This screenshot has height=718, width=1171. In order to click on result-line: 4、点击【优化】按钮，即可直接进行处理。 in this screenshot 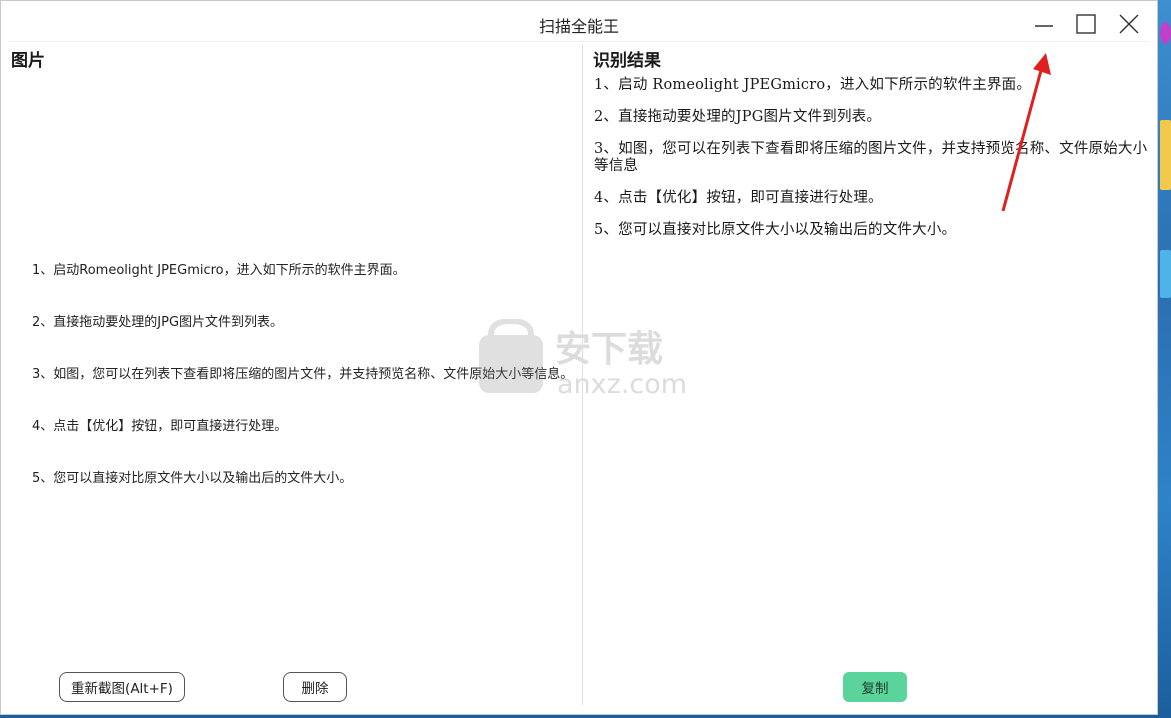, I will do `click(738, 198)`.